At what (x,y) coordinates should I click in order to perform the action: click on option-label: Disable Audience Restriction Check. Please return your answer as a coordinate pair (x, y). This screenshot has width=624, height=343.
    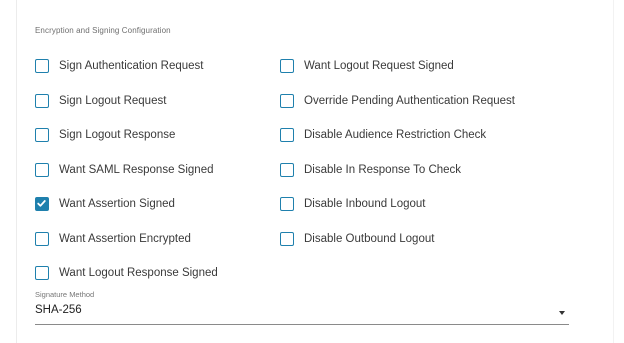
    Looking at the image, I should click on (395, 135).